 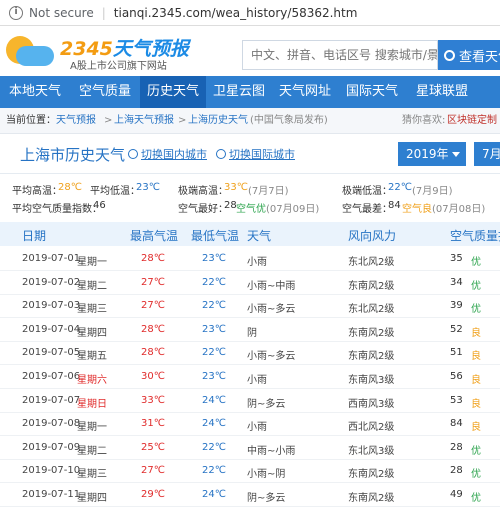 What do you see at coordinates (154, 236) in the screenshot?
I see `col-high: 最高气温` at bounding box center [154, 236].